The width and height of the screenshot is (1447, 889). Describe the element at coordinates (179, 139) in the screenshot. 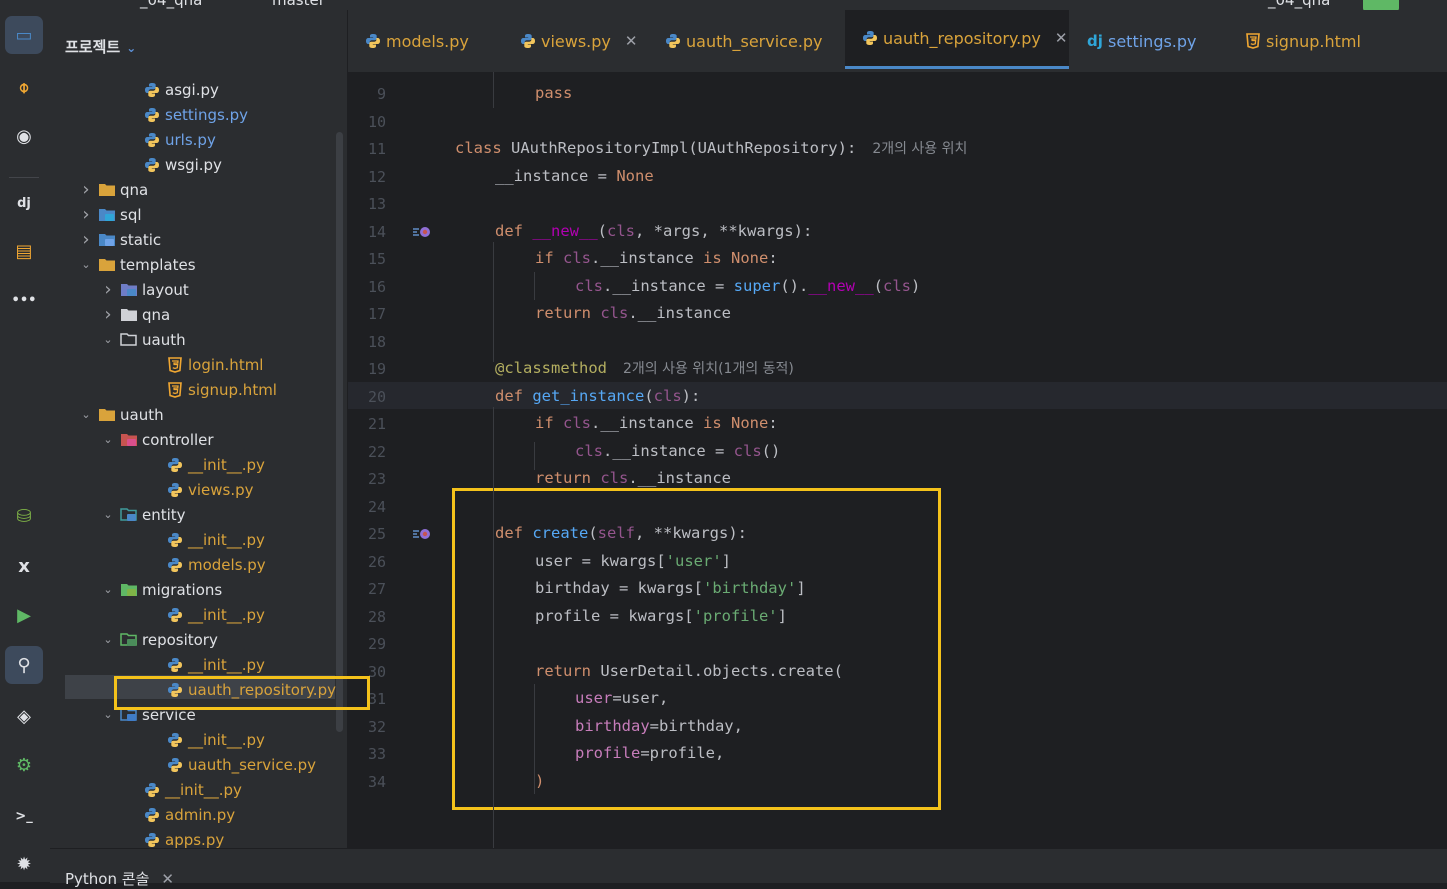

I see `tree-item: urls.py` at that location.